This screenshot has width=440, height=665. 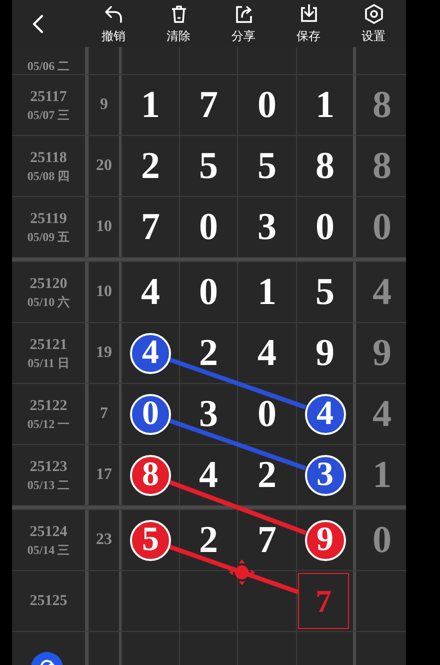 What do you see at coordinates (104, 414) in the screenshot?
I see `sum-value: 7` at bounding box center [104, 414].